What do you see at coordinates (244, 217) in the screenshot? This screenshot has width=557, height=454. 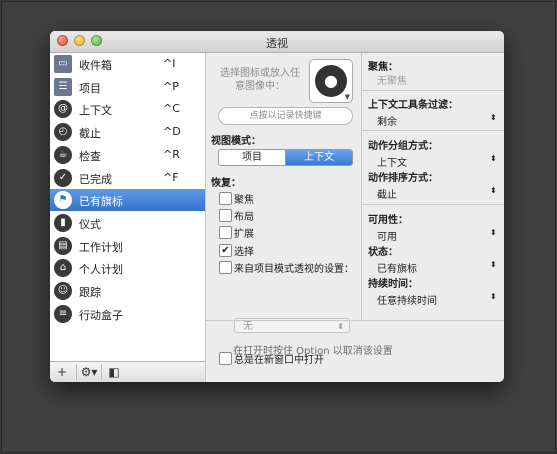 I see `restore-option-label: 布局` at bounding box center [244, 217].